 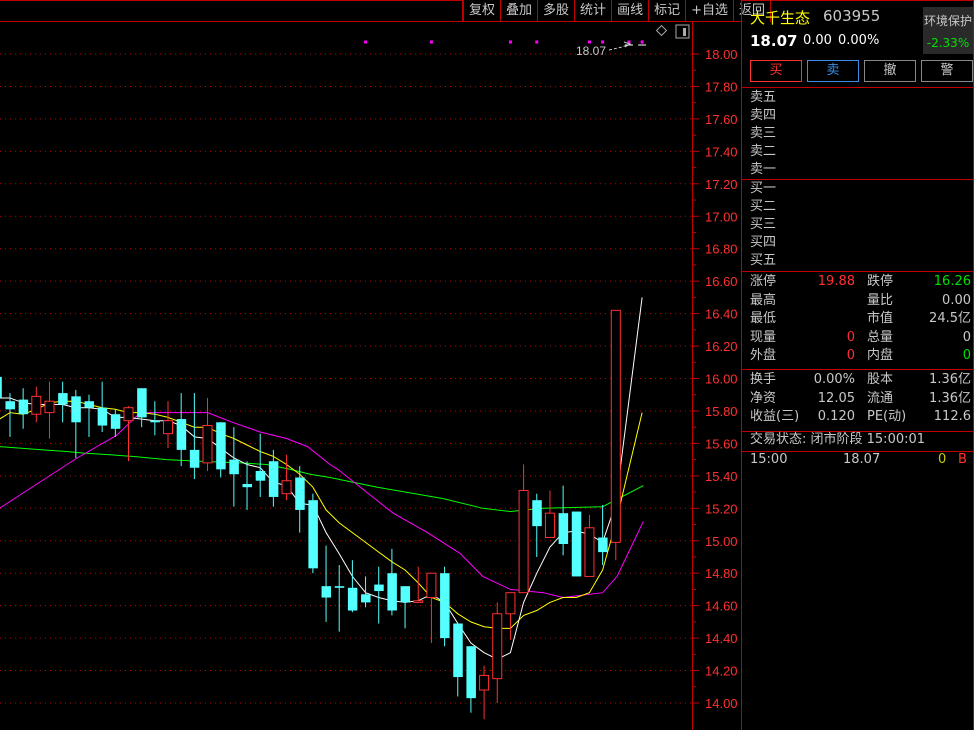 What do you see at coordinates (763, 355) in the screenshot?
I see `stat-label: 外盘` at bounding box center [763, 355].